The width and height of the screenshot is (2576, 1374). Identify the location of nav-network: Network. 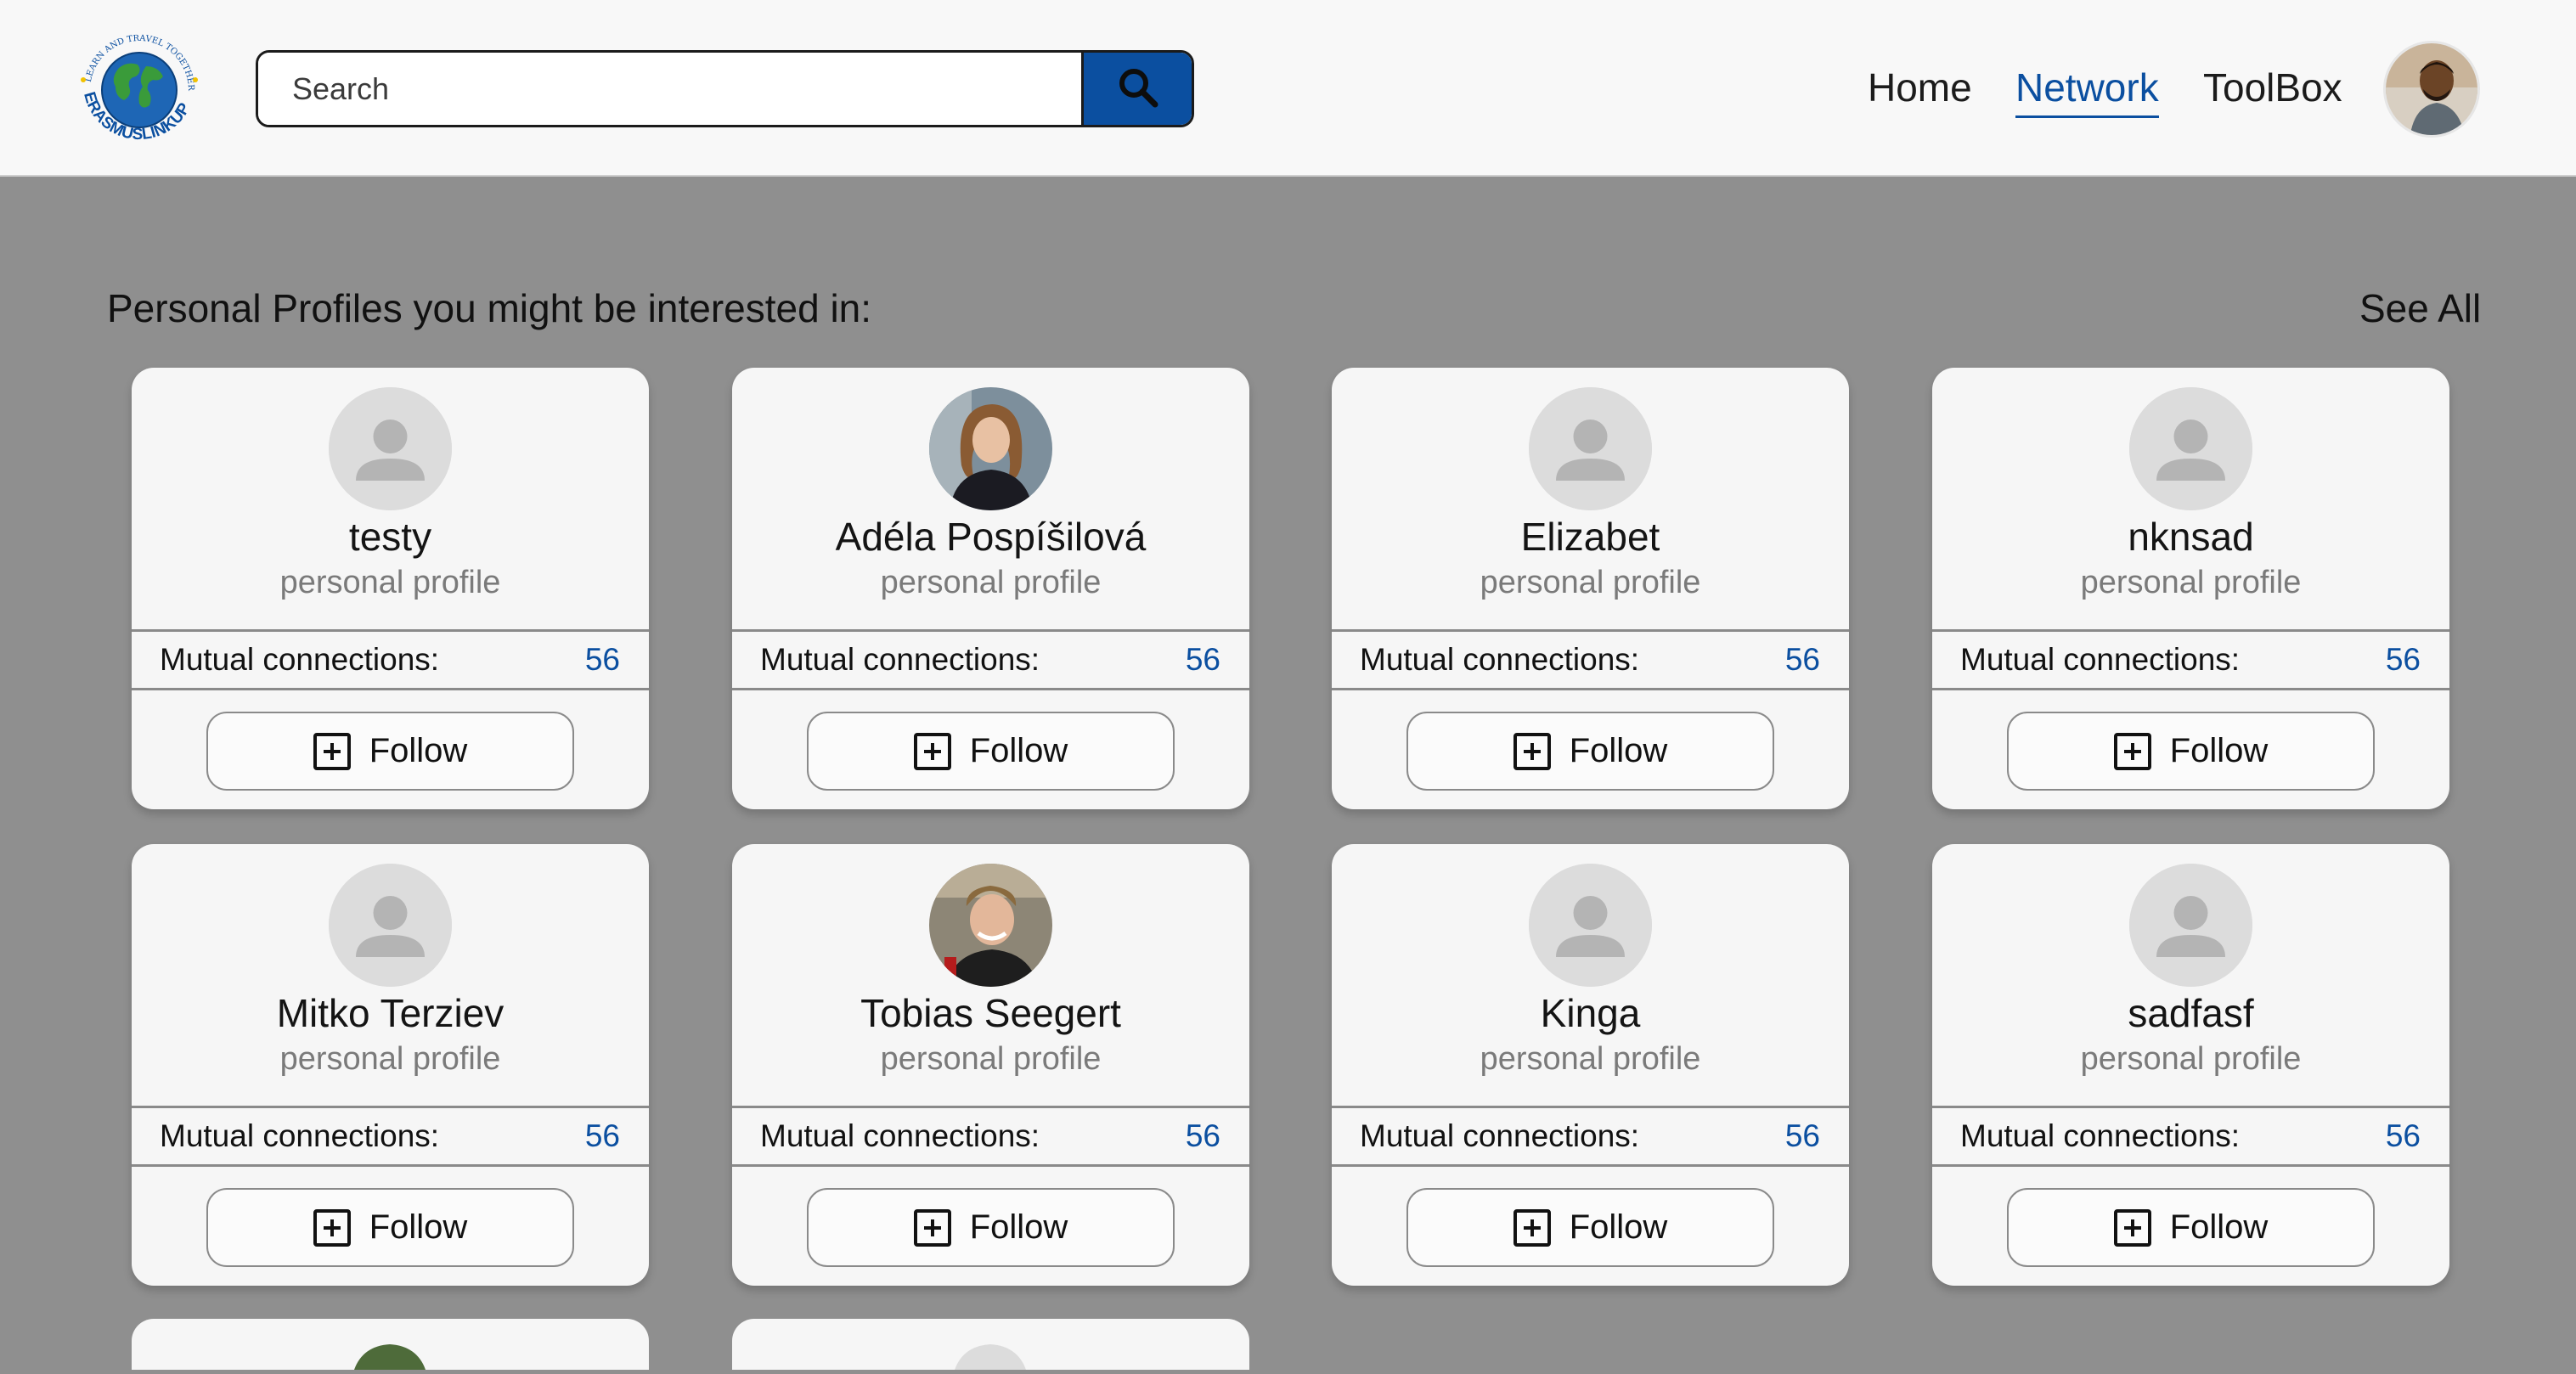
(2087, 88).